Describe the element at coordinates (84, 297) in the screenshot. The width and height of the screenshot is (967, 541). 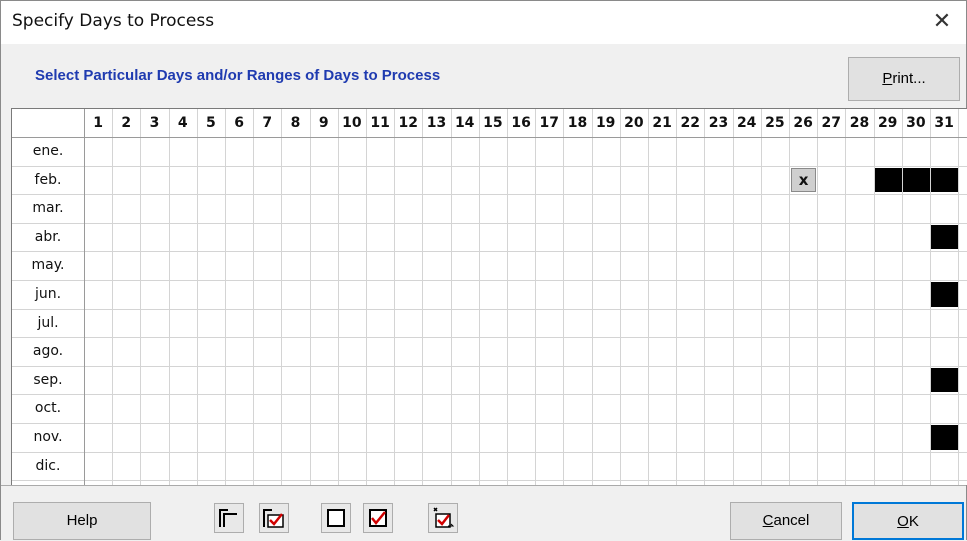
I see `month-separator` at that location.